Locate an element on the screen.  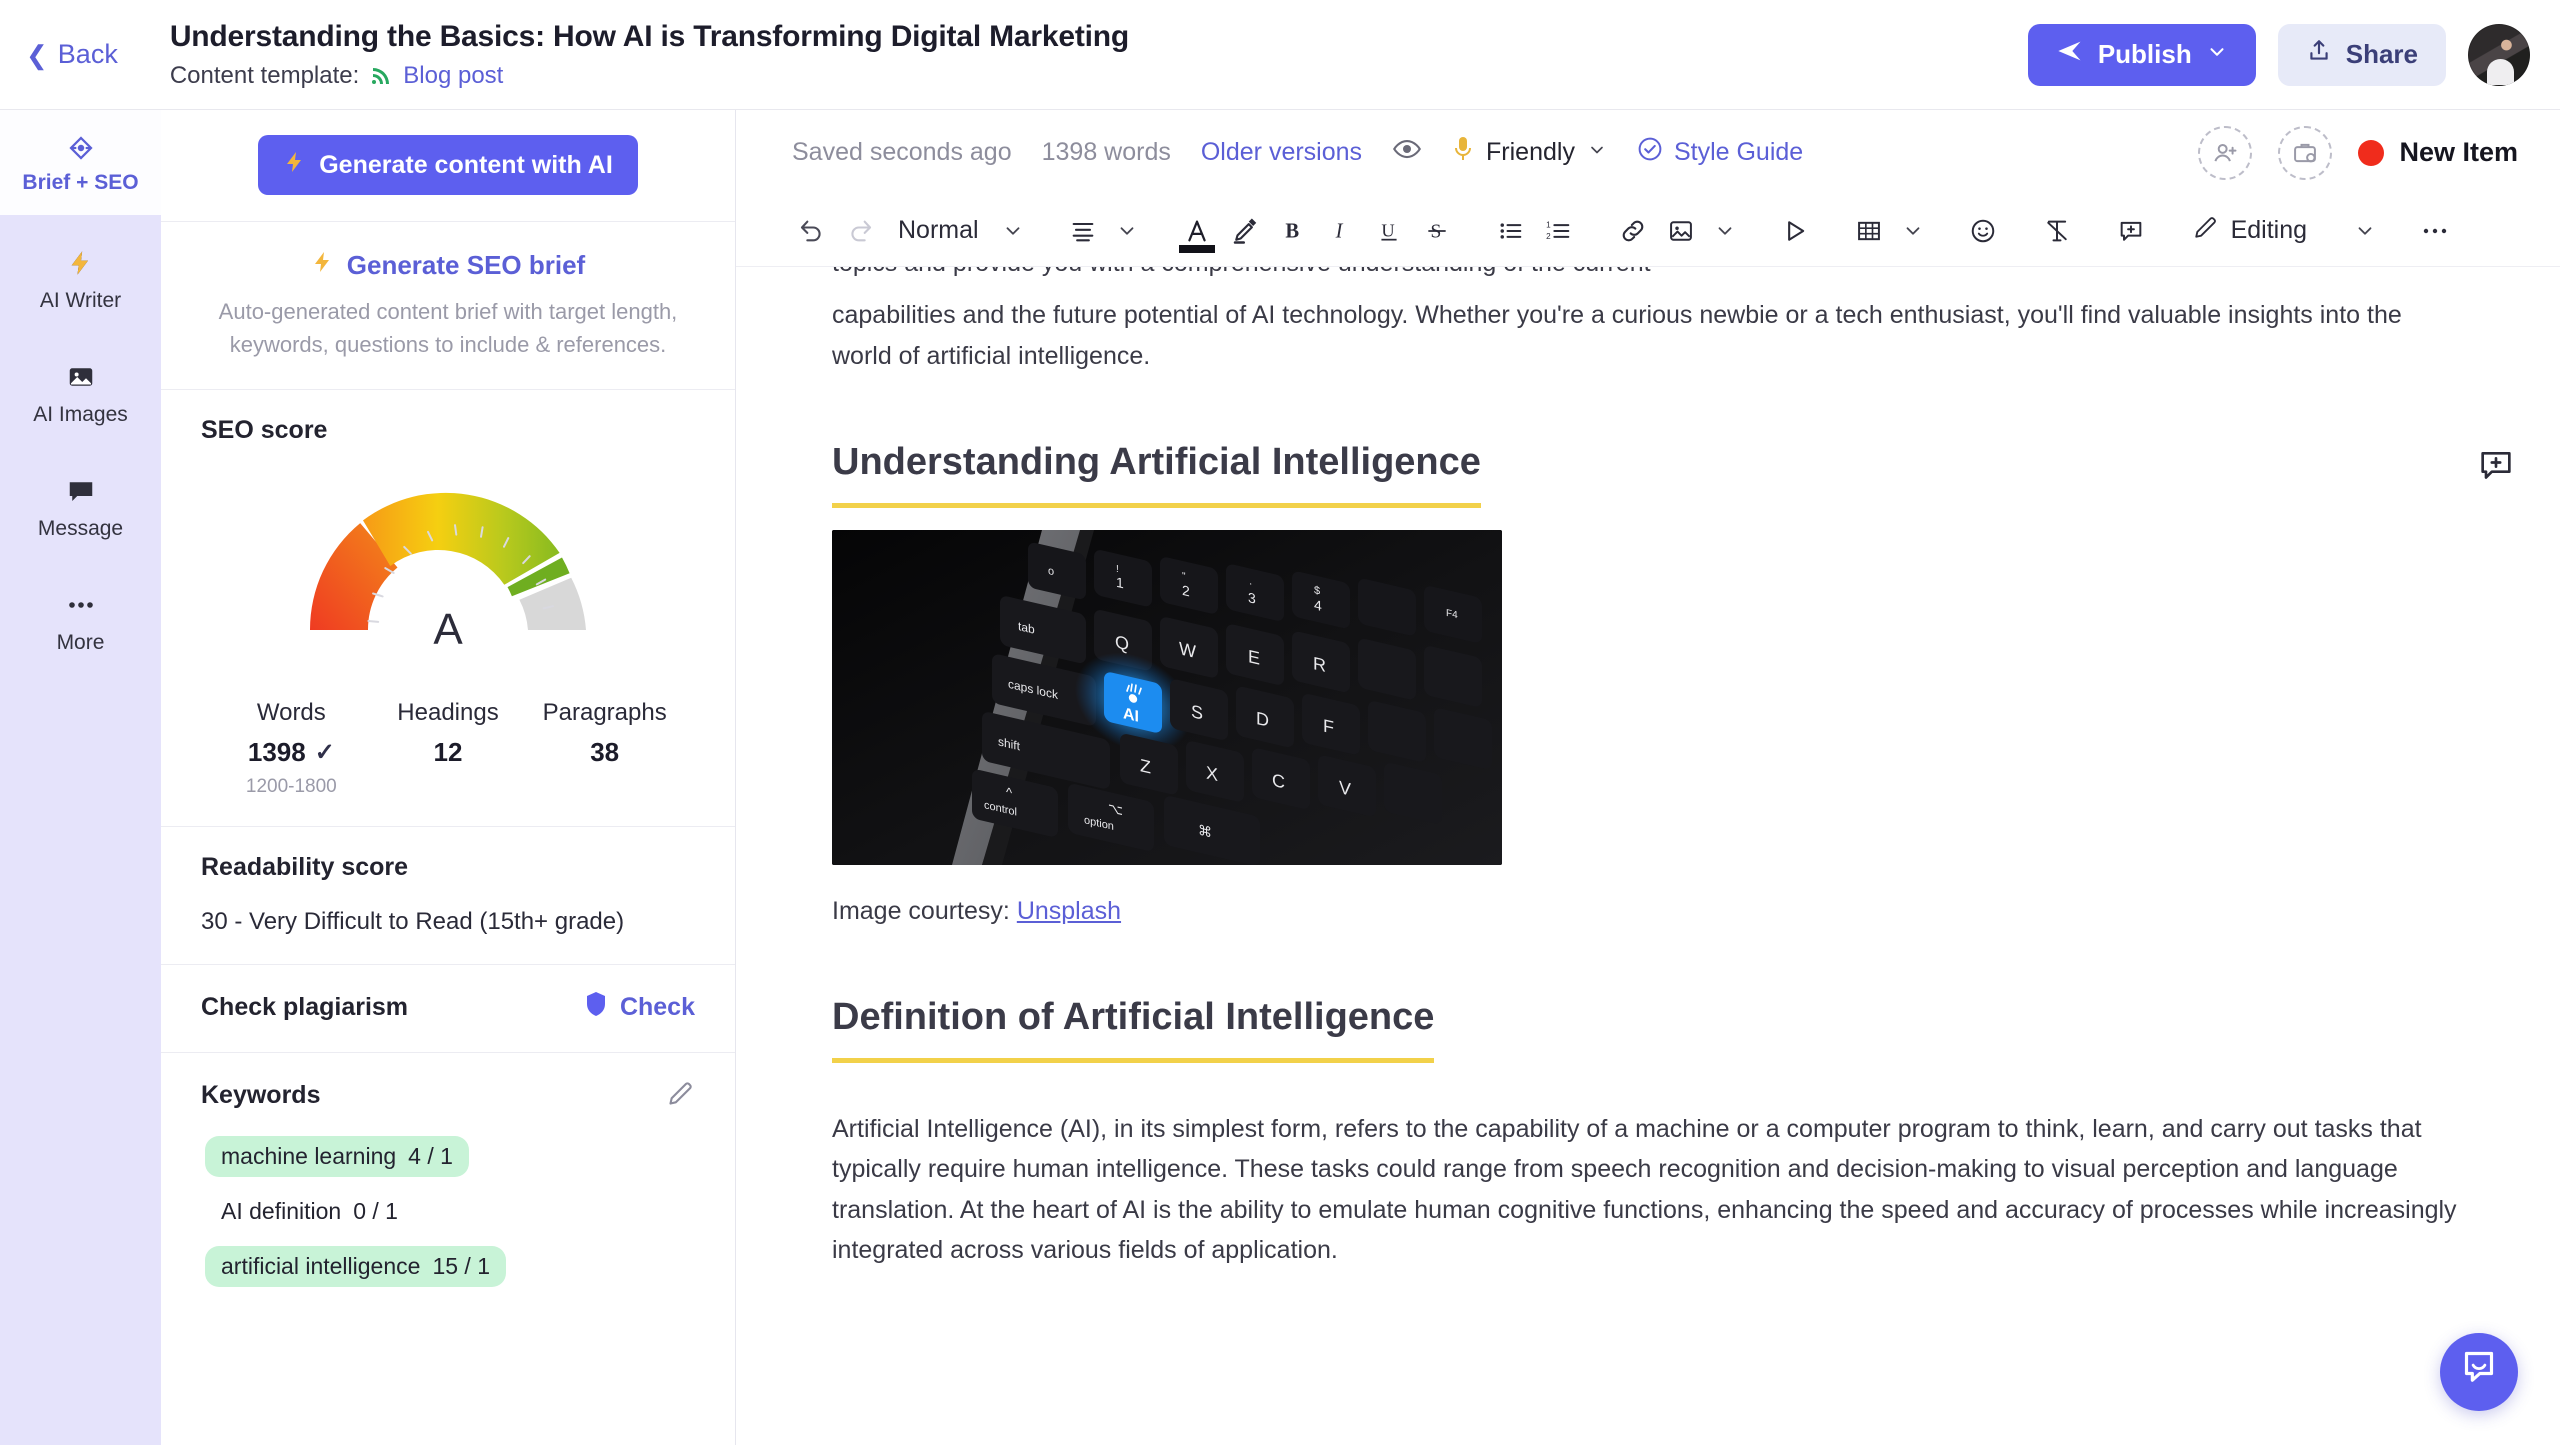
chat-bubble-icon is located at coordinates (2479, 1372).